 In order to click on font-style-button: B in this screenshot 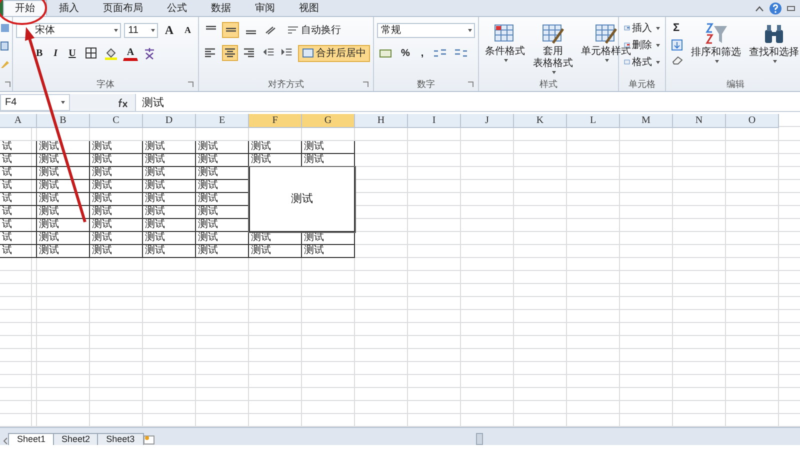, I will do `click(39, 53)`.